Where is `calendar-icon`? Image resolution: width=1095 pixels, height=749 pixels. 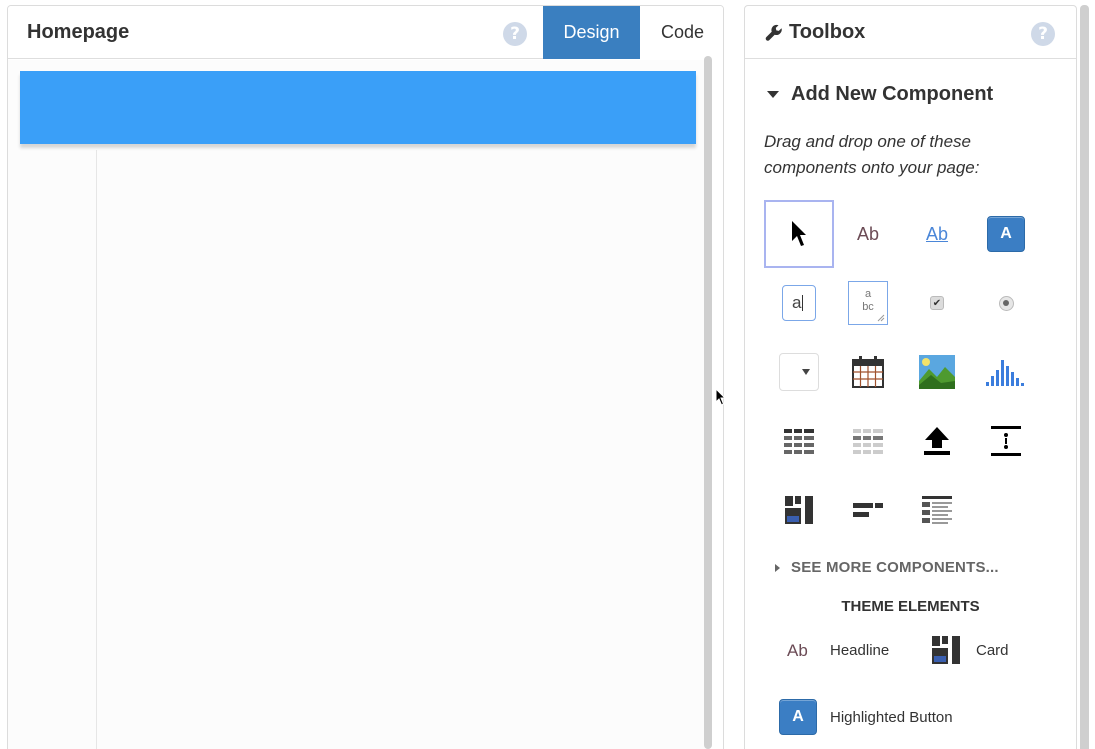
calendar-icon is located at coordinates (868, 372).